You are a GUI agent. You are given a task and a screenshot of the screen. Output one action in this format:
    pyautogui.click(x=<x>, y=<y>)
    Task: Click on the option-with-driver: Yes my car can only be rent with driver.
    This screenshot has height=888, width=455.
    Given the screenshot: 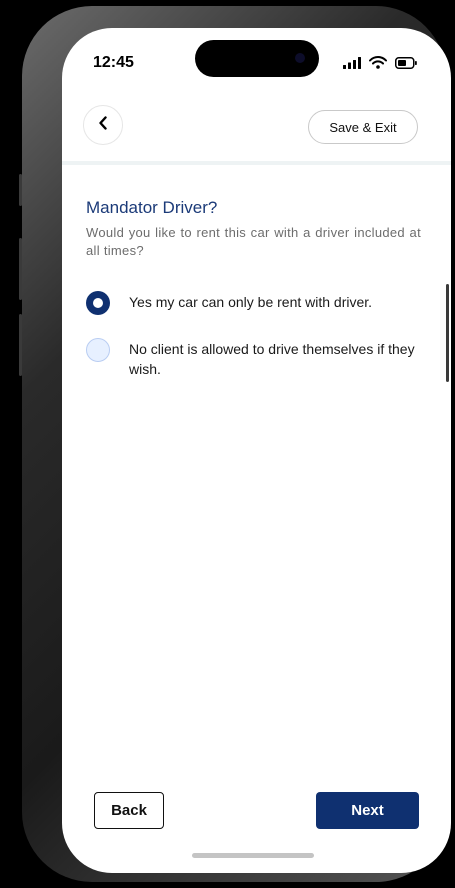 What is the action you would take?
    pyautogui.click(x=257, y=303)
    